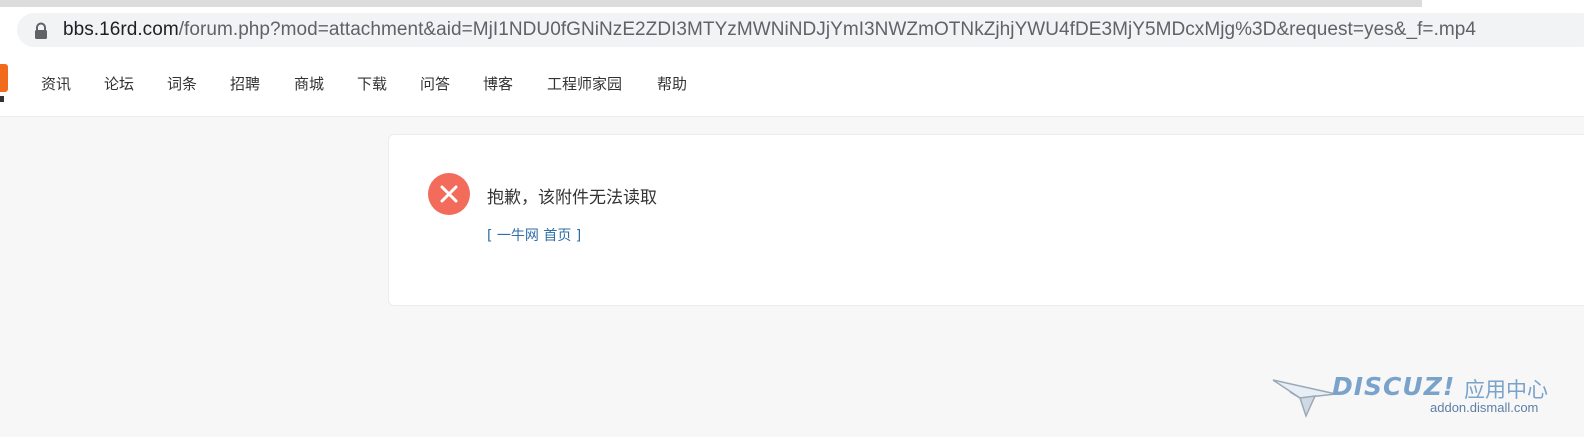 The image size is (1584, 437). Describe the element at coordinates (4, 78) in the screenshot. I see `site-logo` at that location.